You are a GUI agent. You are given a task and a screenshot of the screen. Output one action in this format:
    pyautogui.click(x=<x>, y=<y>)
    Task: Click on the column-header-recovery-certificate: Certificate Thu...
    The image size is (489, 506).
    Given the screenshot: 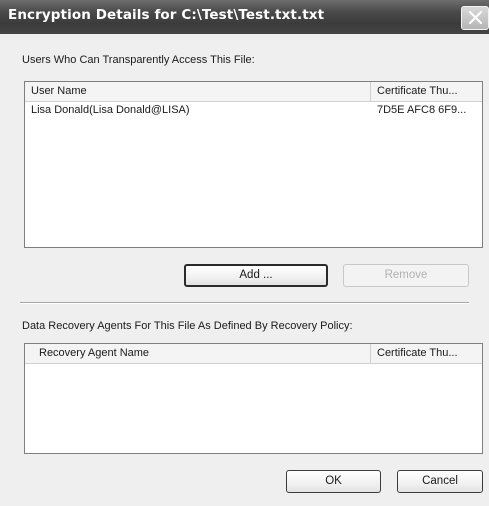 What is the action you would take?
    pyautogui.click(x=426, y=353)
    